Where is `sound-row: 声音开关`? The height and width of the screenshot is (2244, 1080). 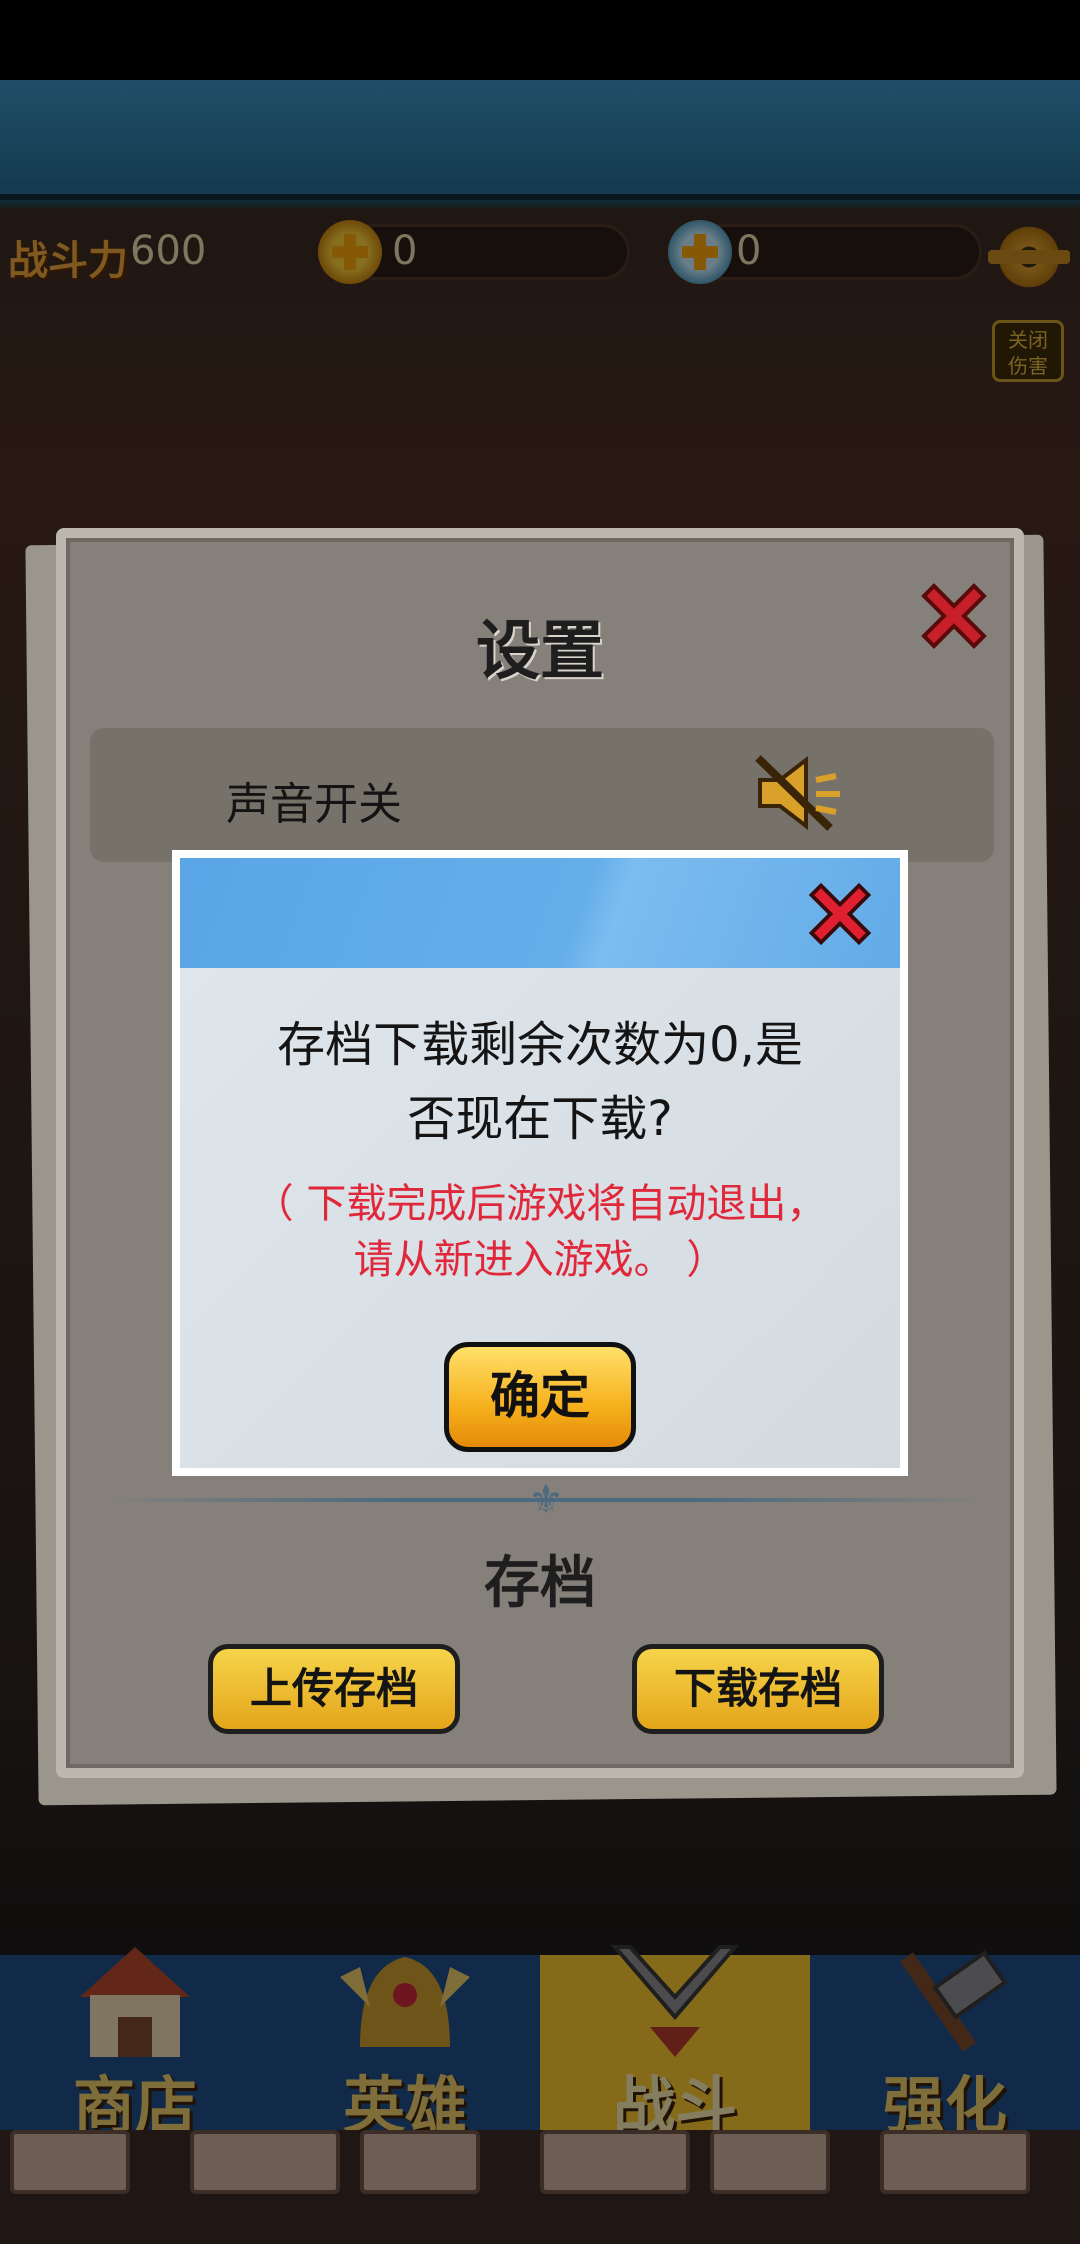 sound-row: 声音开关 is located at coordinates (542, 795).